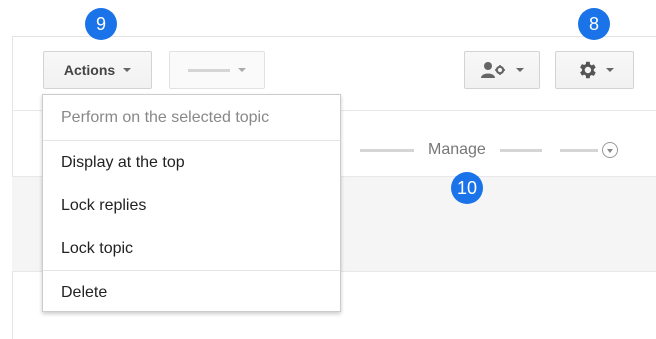 The height and width of the screenshot is (339, 656). What do you see at coordinates (191, 205) in the screenshot?
I see `menu-item-lock-replies: Lock replies` at bounding box center [191, 205].